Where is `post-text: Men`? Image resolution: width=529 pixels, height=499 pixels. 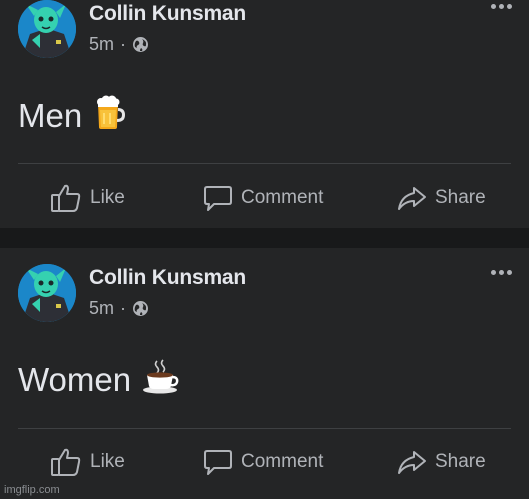
post-text: Men is located at coordinates (73, 116).